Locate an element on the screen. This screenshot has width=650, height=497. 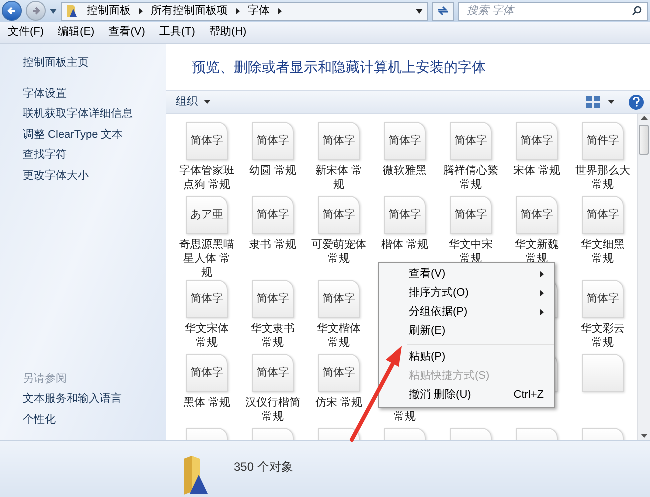
refresh-button is located at coordinates (443, 11).